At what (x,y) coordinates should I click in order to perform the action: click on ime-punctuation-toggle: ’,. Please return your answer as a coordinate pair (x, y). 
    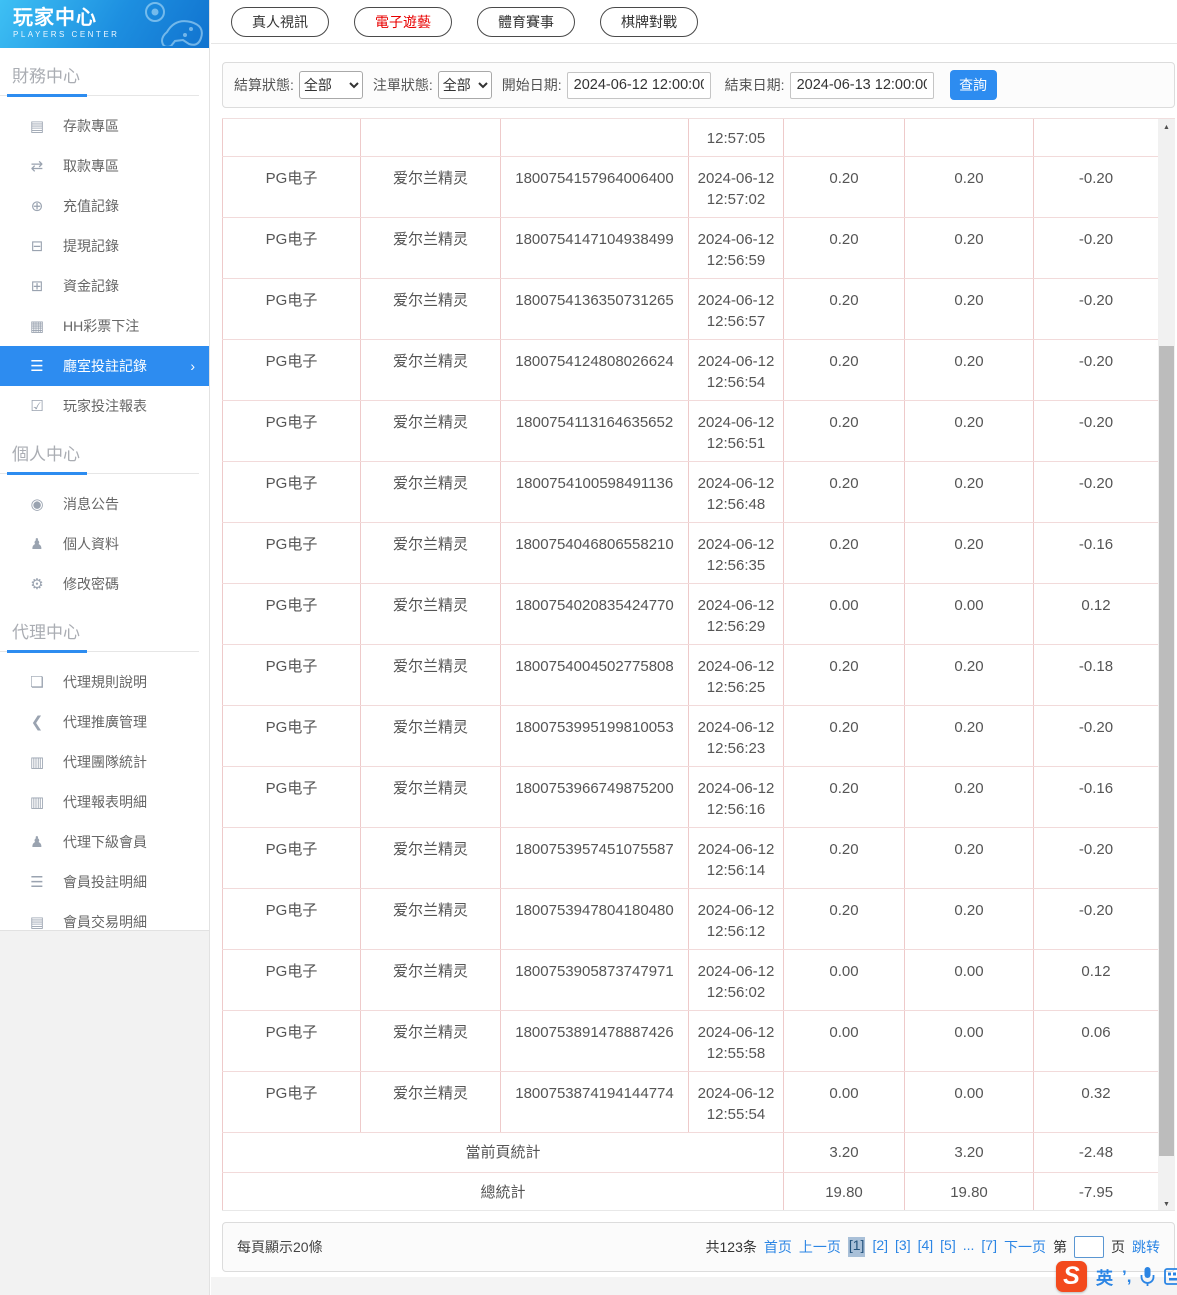
    Looking at the image, I should click on (1126, 1277).